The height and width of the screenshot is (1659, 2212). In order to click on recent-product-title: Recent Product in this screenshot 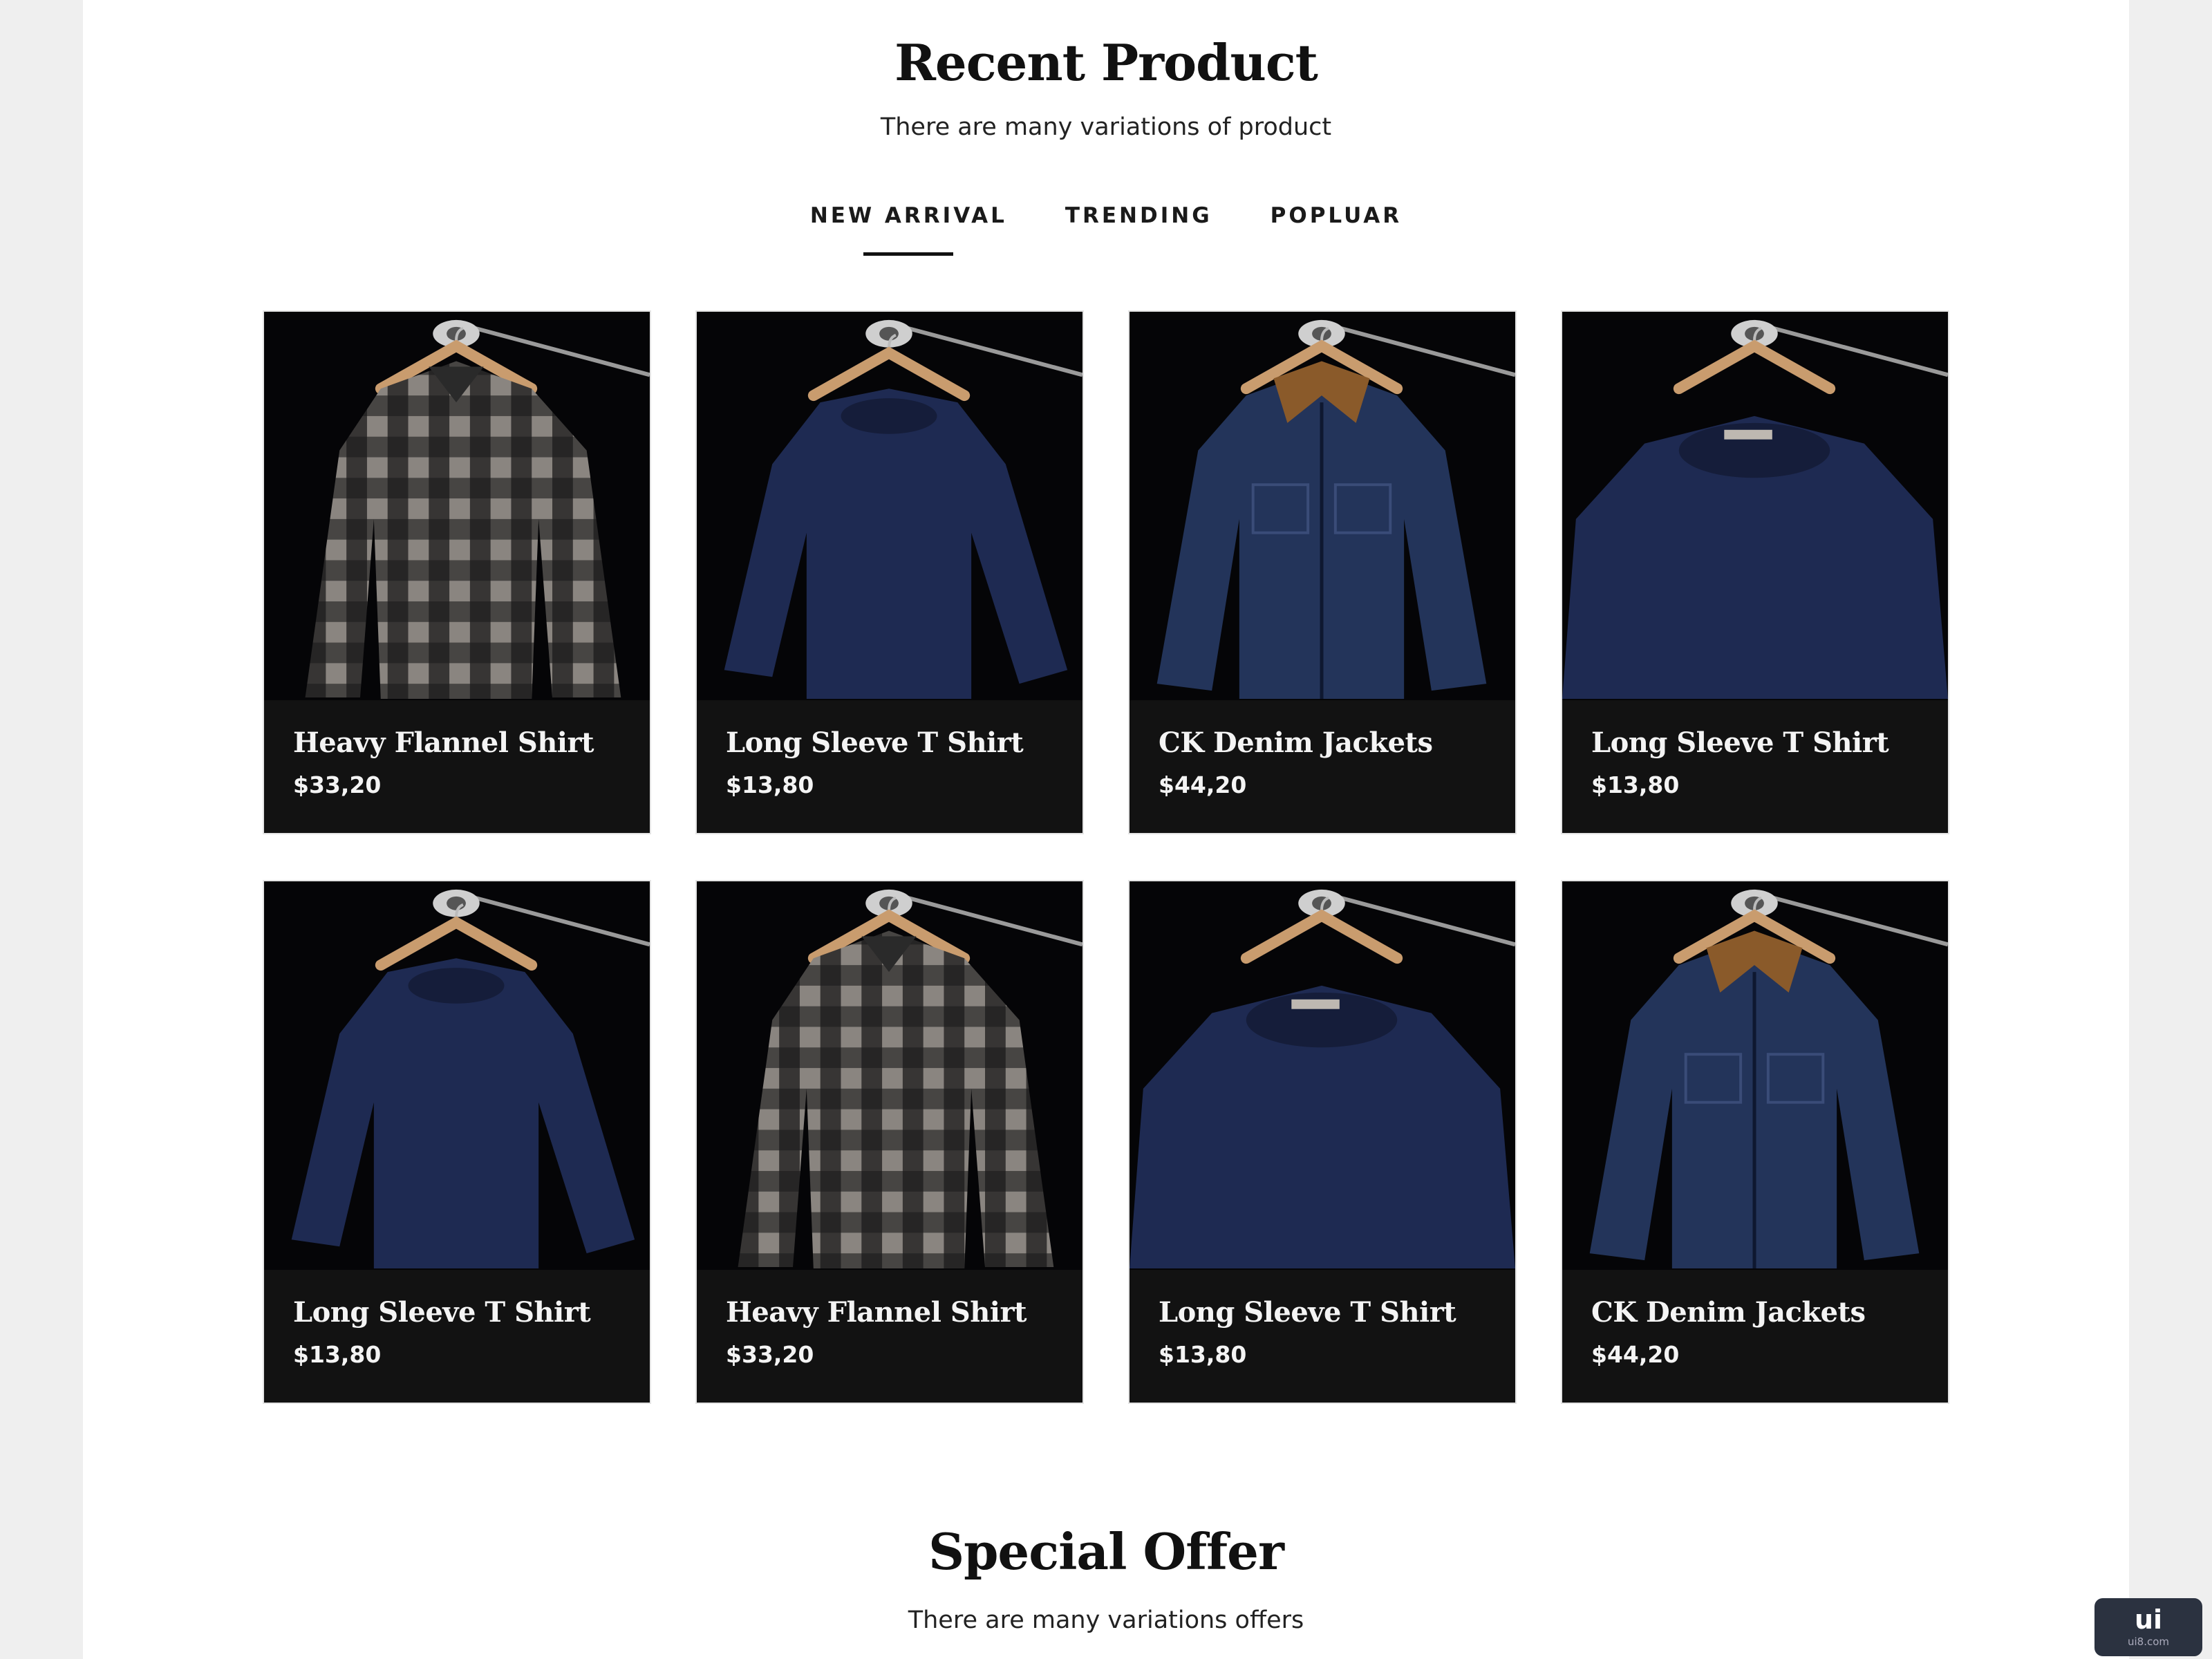, I will do `click(1106, 62)`.